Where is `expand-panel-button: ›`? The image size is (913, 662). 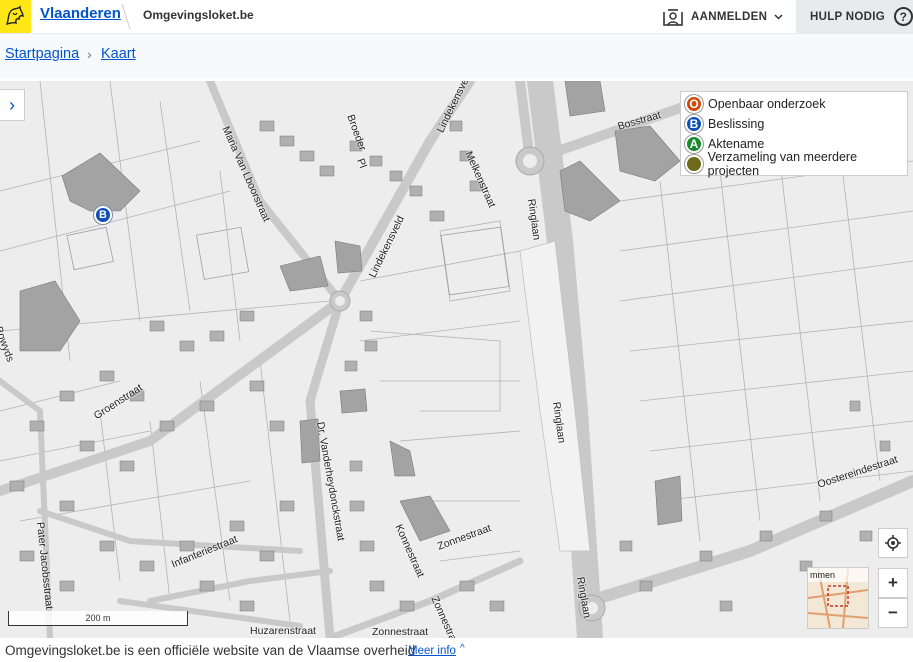
expand-panel-button: › is located at coordinates (12, 105).